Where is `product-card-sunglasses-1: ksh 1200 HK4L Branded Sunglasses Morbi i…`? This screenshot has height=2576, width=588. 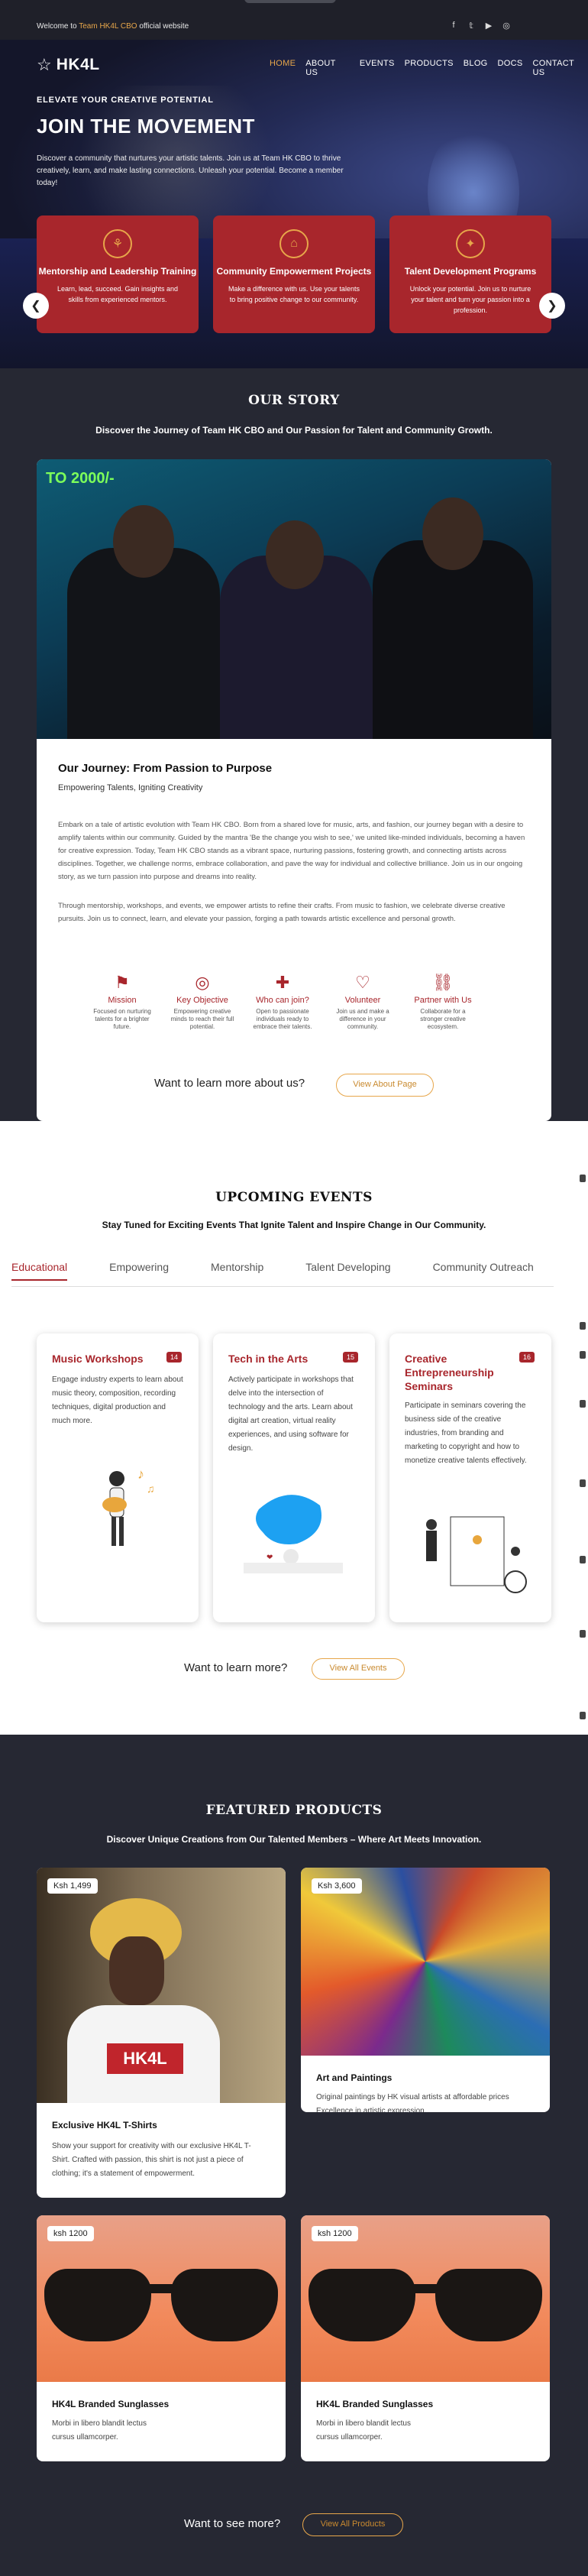 product-card-sunglasses-1: ksh 1200 HK4L Branded Sunglasses Morbi i… is located at coordinates (161, 2338).